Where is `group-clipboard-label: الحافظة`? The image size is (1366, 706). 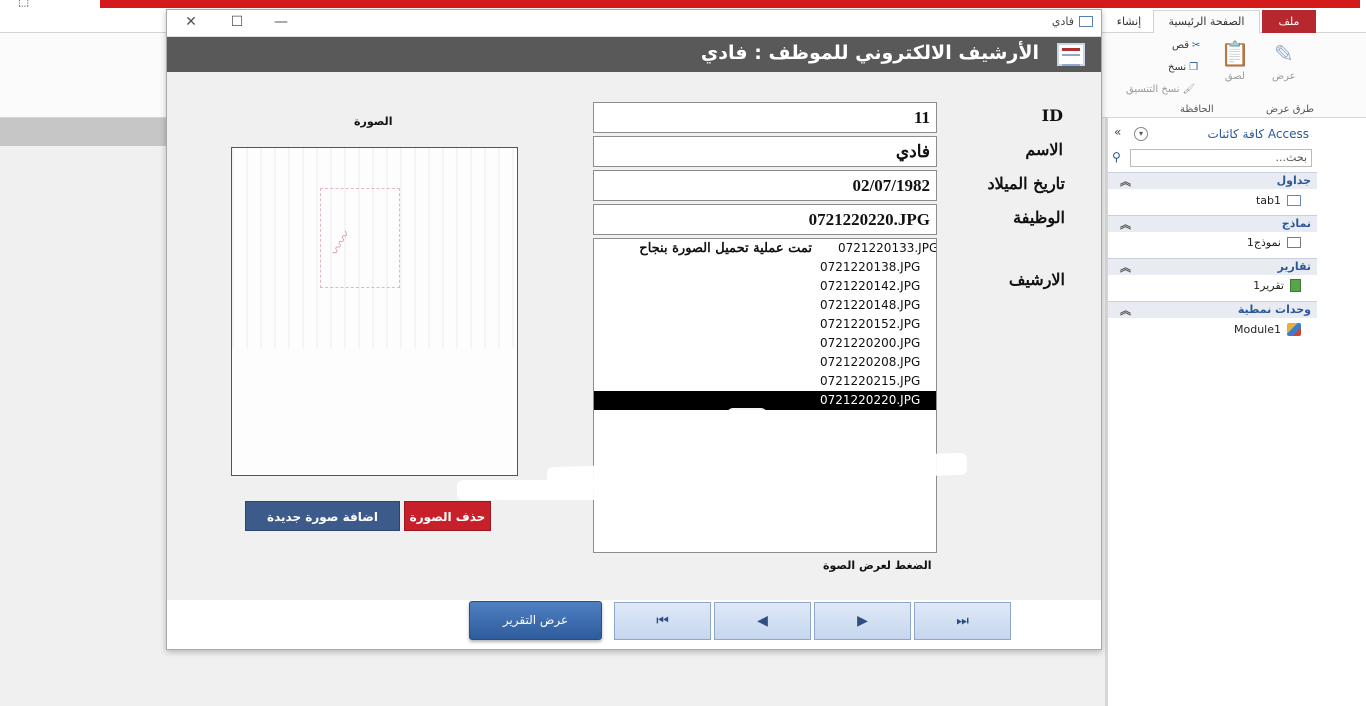 group-clipboard-label: الحافظة is located at coordinates (1197, 109).